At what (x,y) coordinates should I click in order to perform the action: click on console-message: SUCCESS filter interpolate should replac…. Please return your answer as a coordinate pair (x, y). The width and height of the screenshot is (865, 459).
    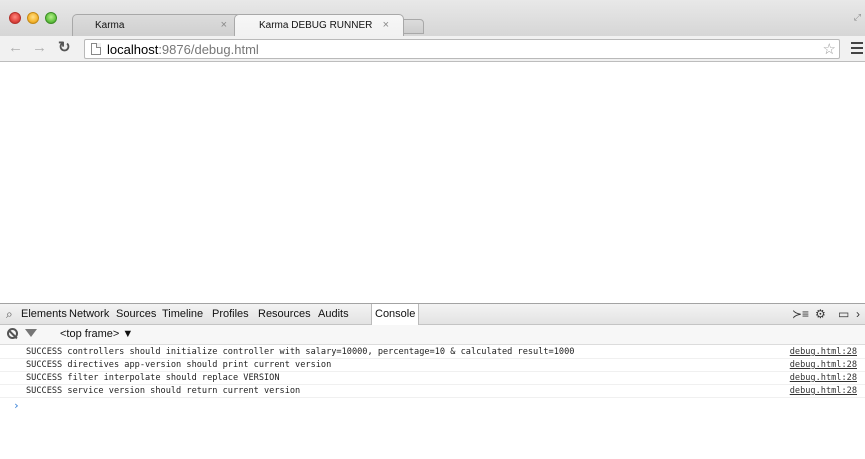
    Looking at the image, I should click on (153, 378).